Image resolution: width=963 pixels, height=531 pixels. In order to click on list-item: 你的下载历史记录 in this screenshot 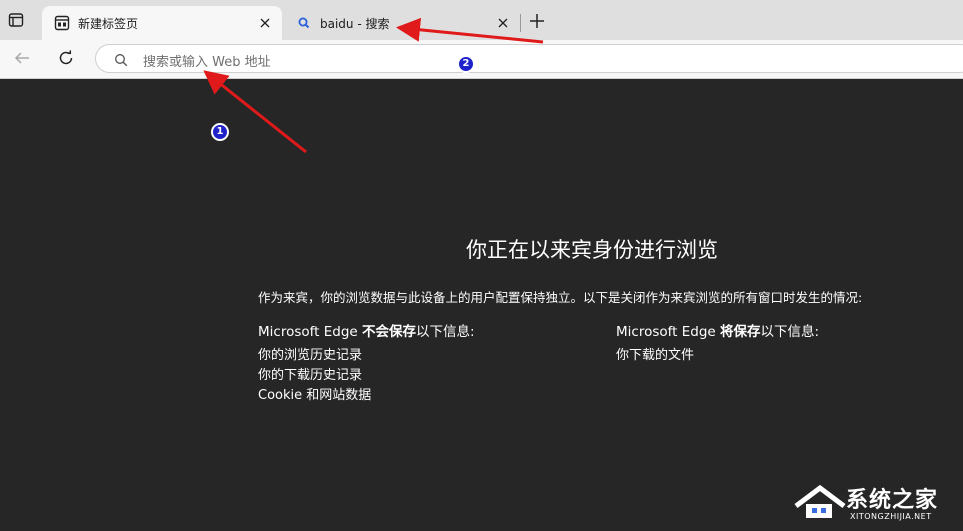, I will do `click(310, 375)`.